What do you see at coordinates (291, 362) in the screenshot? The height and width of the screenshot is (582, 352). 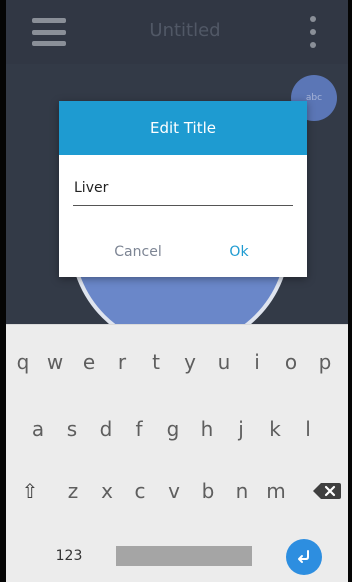 I see `key-o: o` at bounding box center [291, 362].